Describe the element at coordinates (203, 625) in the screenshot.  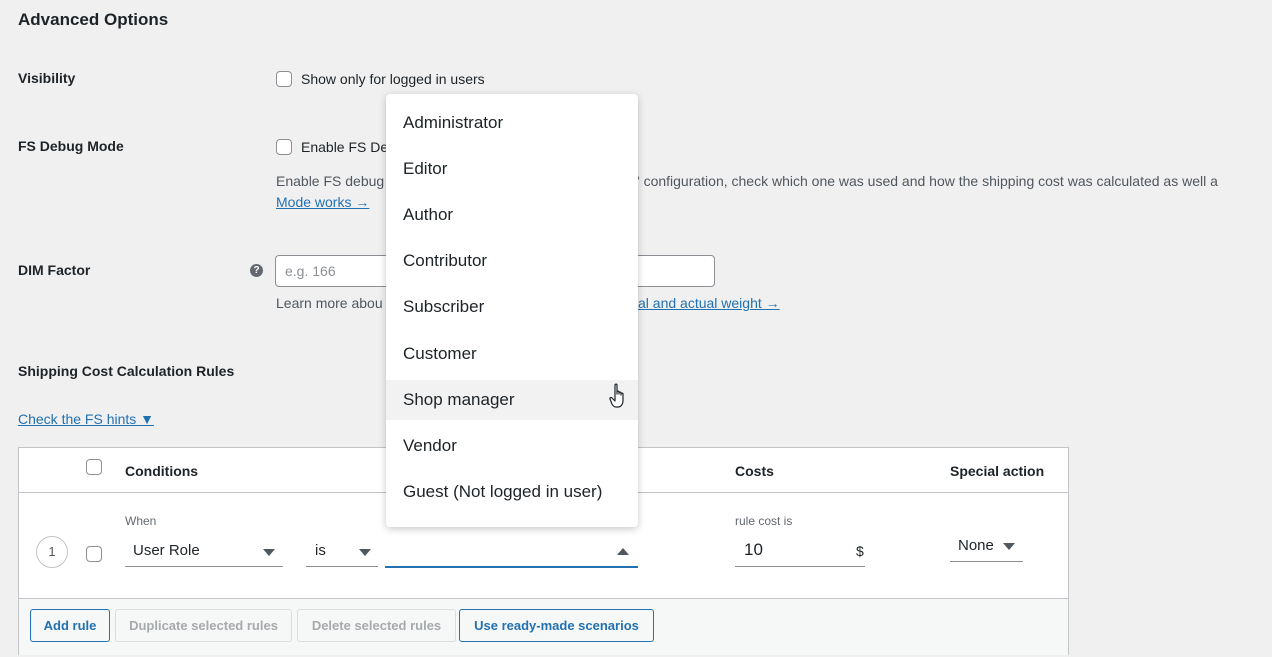
I see `duplicate-rules-button: Duplicate selected rules` at that location.